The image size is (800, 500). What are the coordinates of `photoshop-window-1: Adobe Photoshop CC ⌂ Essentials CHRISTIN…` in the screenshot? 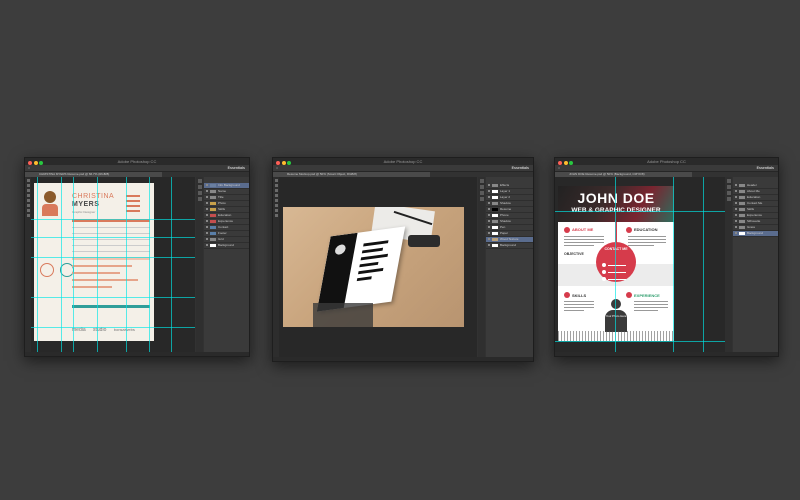 It's located at (137, 257).